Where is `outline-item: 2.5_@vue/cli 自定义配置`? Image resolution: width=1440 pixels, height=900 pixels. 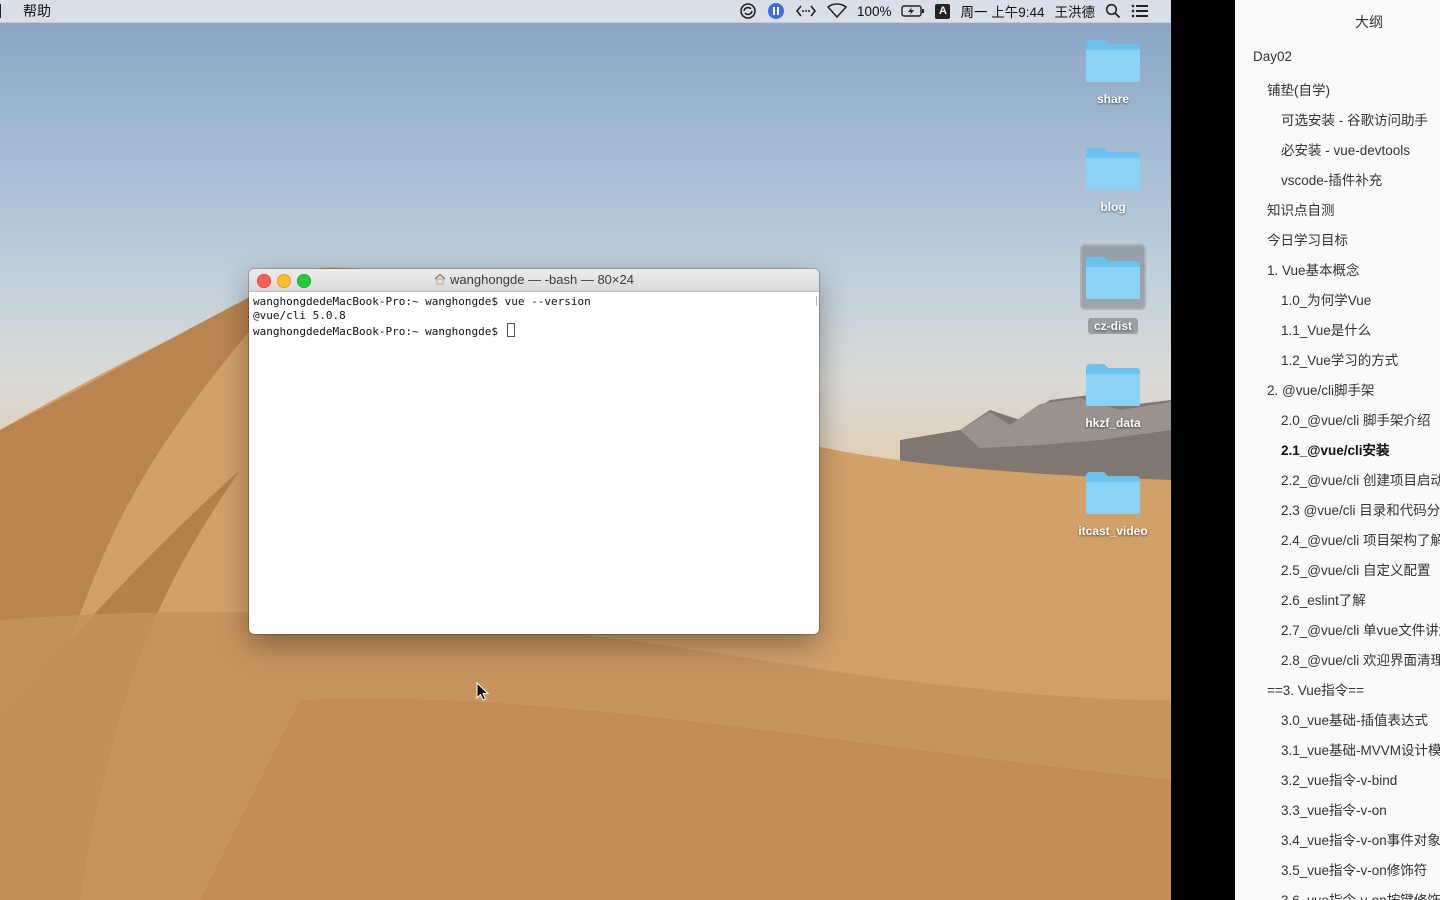 outline-item: 2.5_@vue/cli 自定义配置 is located at coordinates (1356, 569).